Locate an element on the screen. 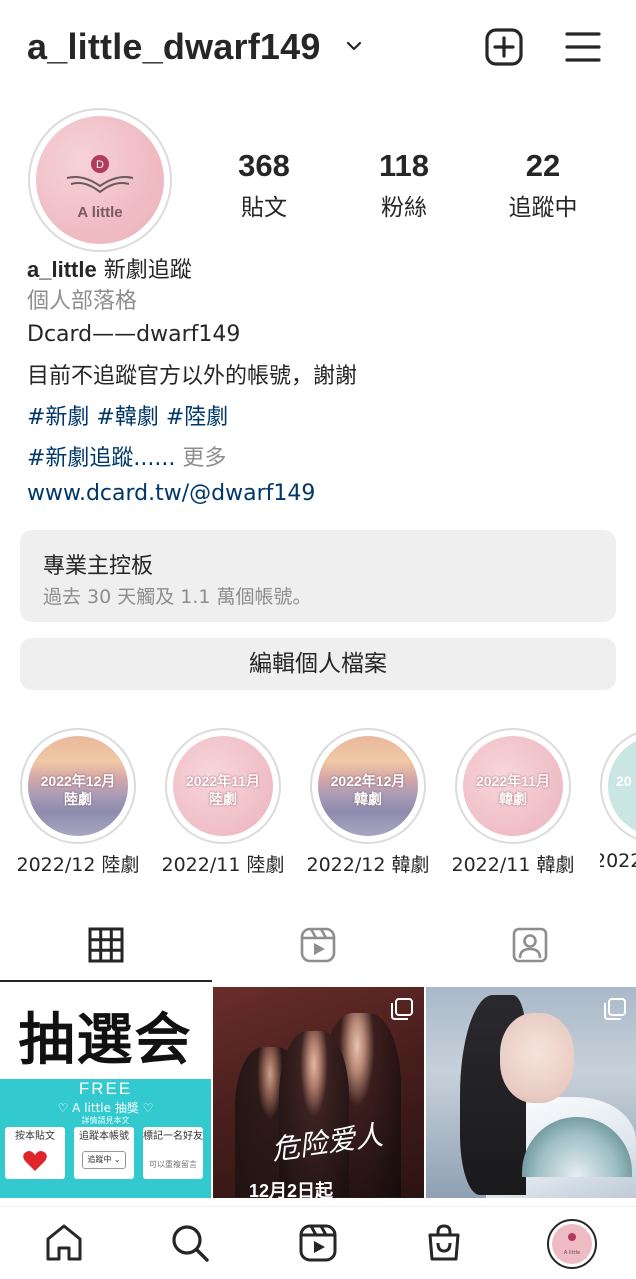 This screenshot has width=636, height=1279. tab-tagged is located at coordinates (530, 951).